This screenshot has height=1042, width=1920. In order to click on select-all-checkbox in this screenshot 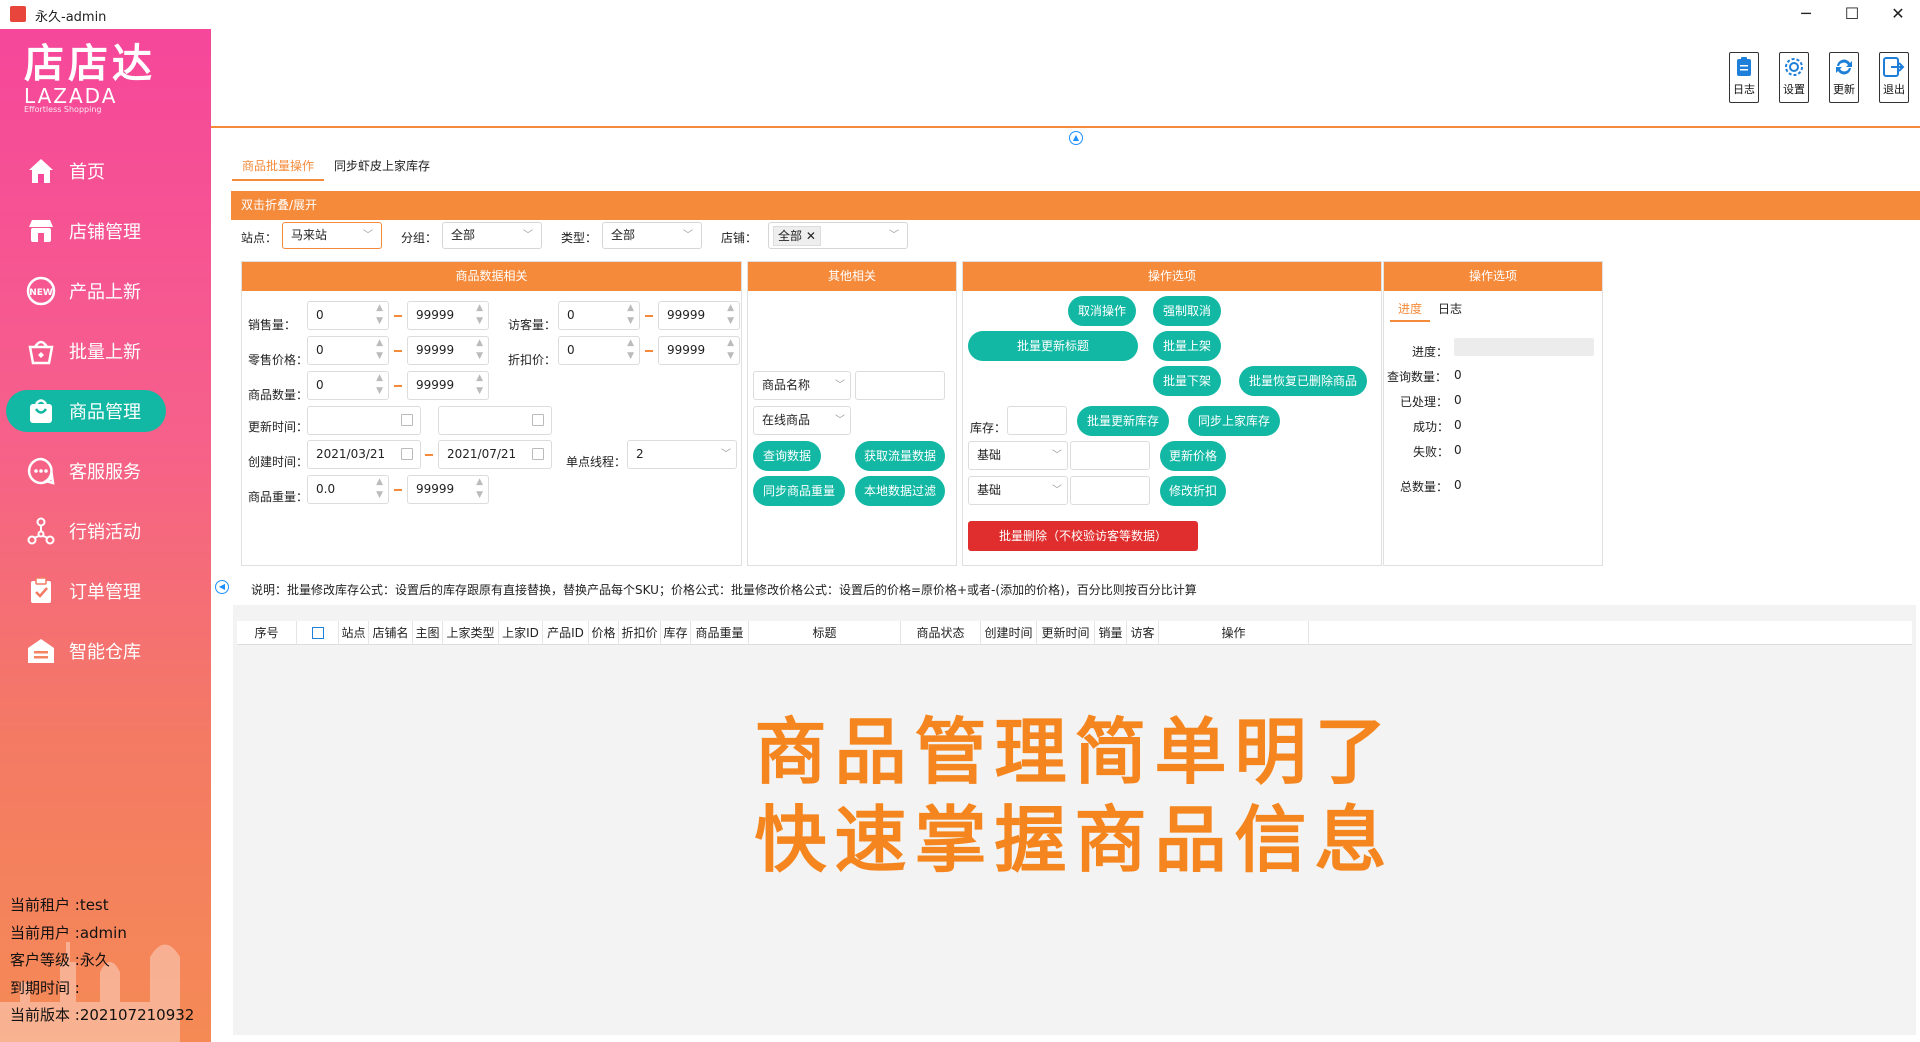, I will do `click(317, 633)`.